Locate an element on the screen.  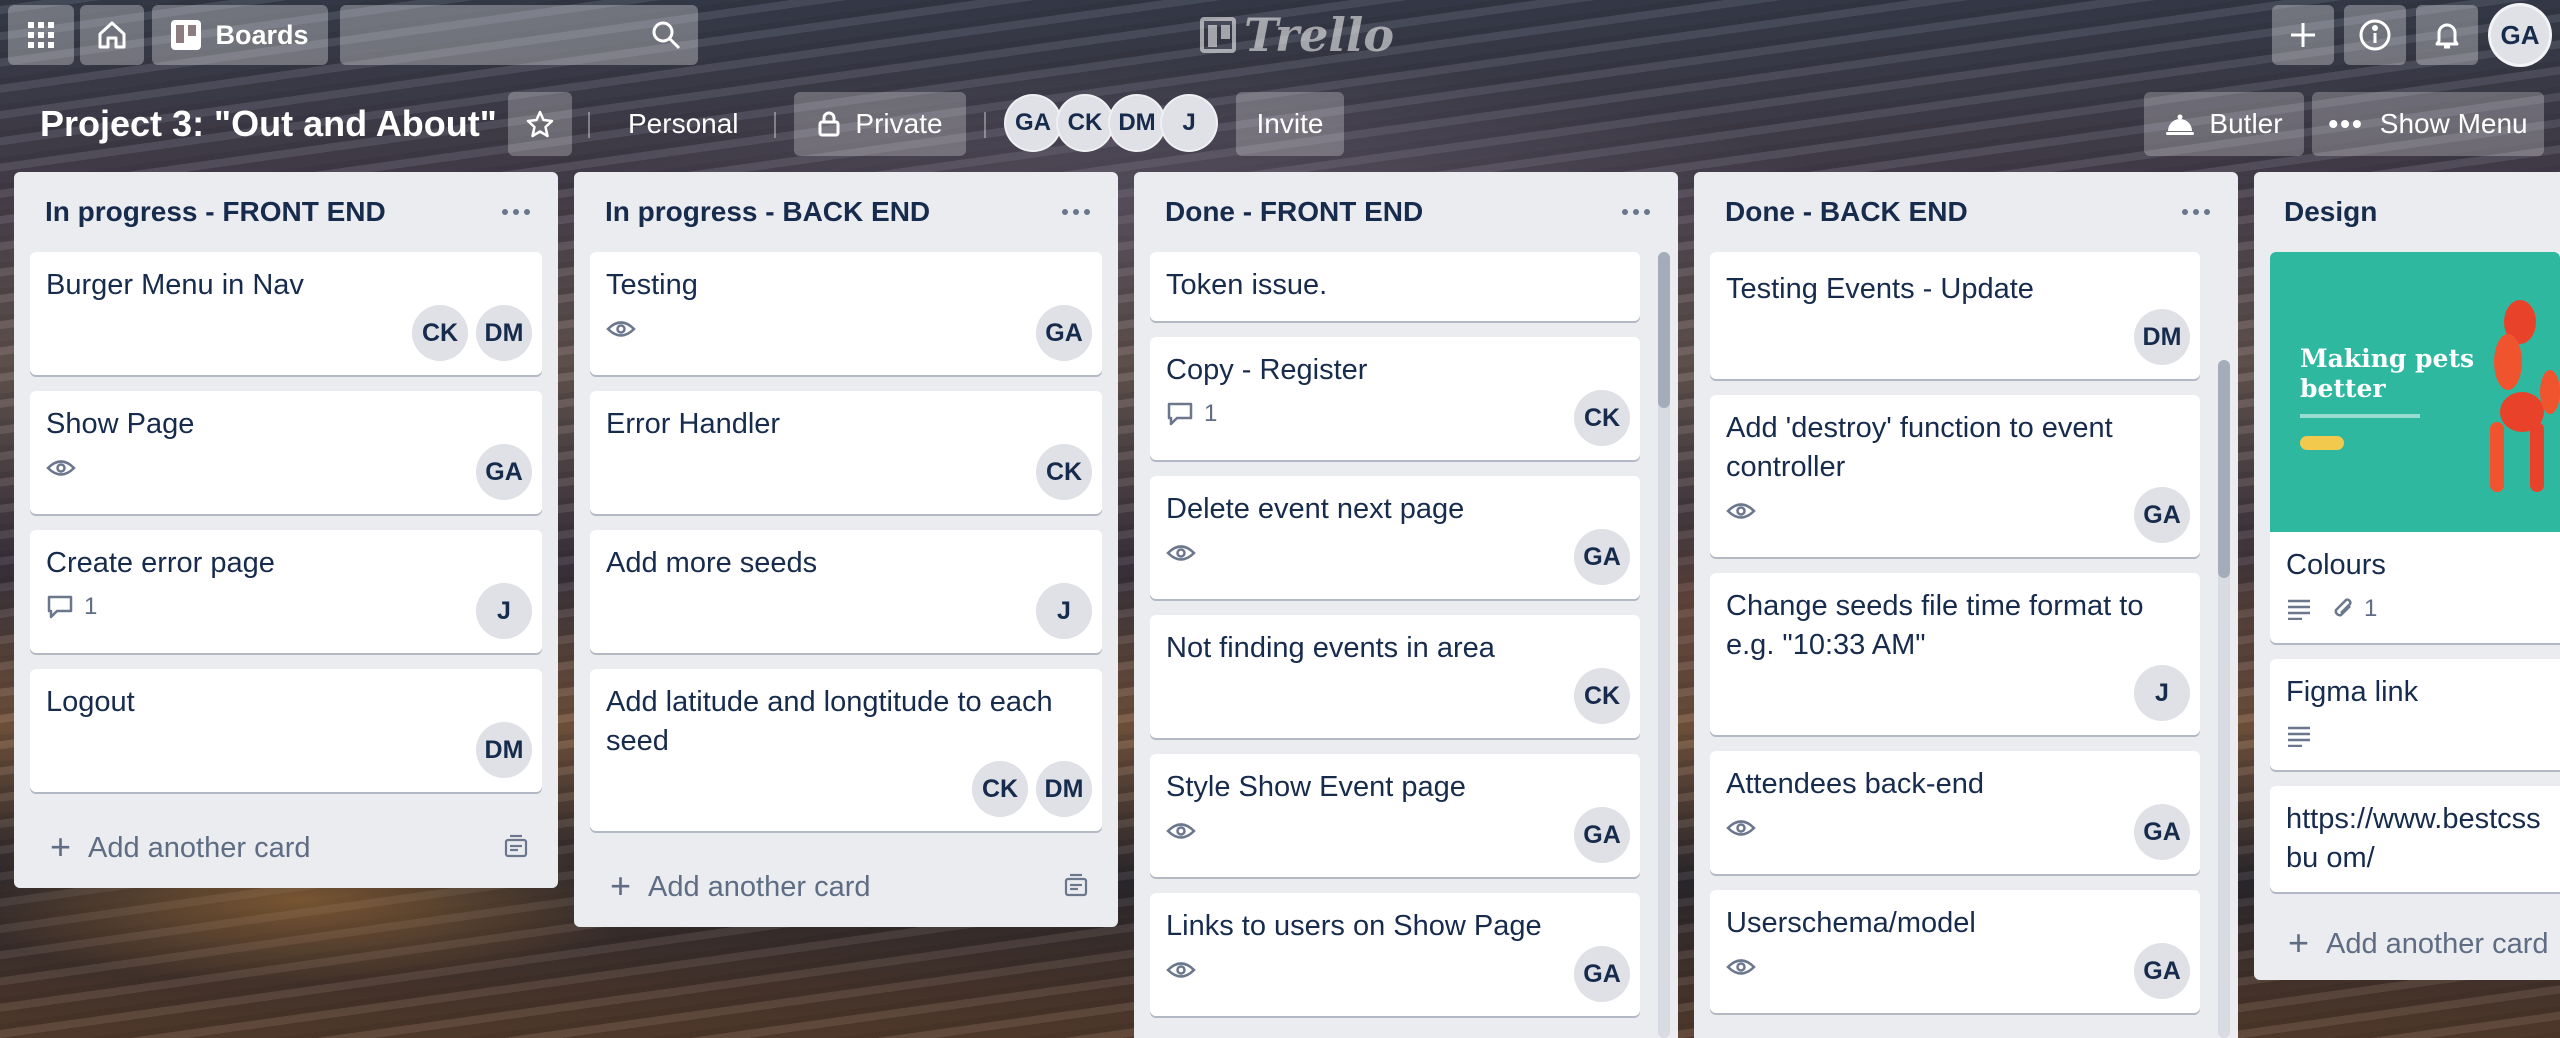
card-title: Testing Events - Update is located at coordinates (1880, 289).